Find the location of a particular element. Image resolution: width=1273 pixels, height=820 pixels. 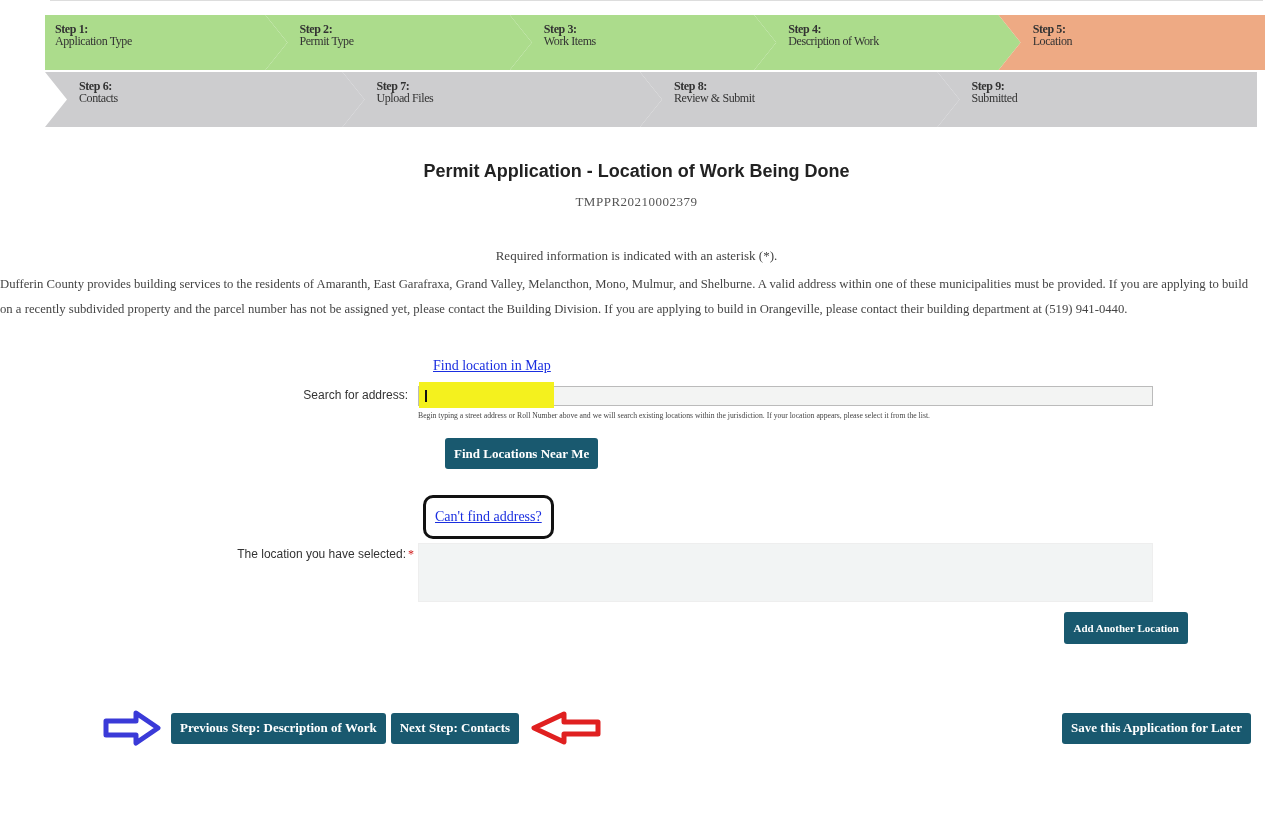

required-note: Required information is indicated with an asterisk (*). is located at coordinates (636, 256).